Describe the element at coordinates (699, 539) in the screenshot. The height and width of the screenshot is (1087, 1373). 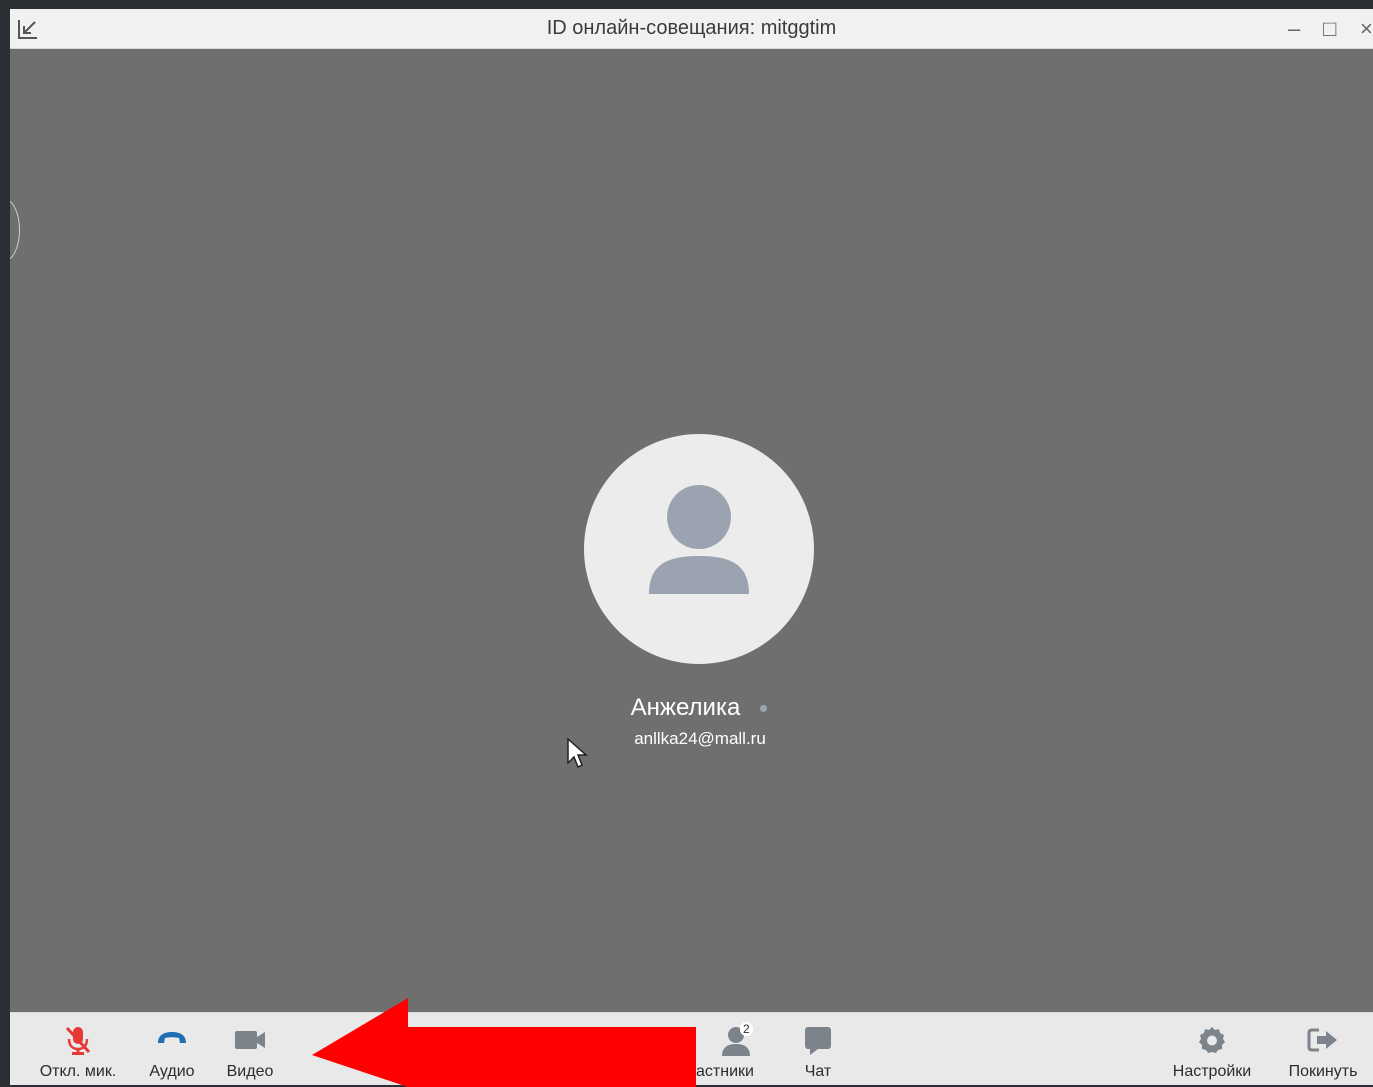
I see `user-silhouette-icon` at that location.